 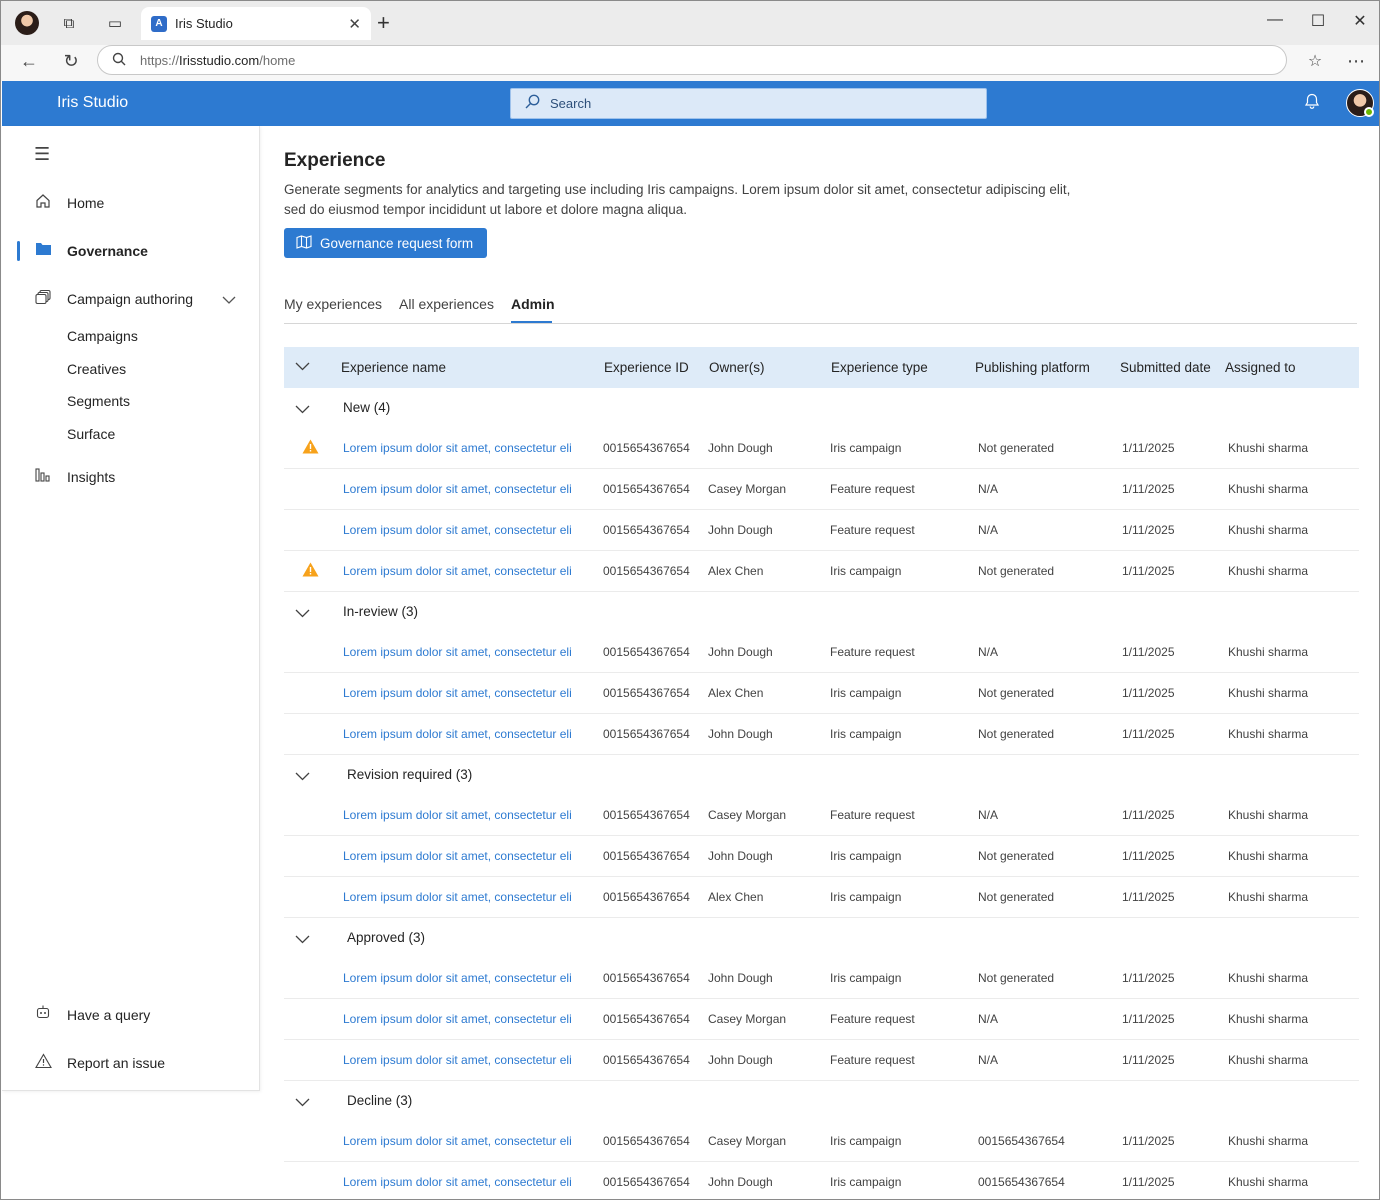 I want to click on group-header-row: Approved (3), so click(x=821, y=938).